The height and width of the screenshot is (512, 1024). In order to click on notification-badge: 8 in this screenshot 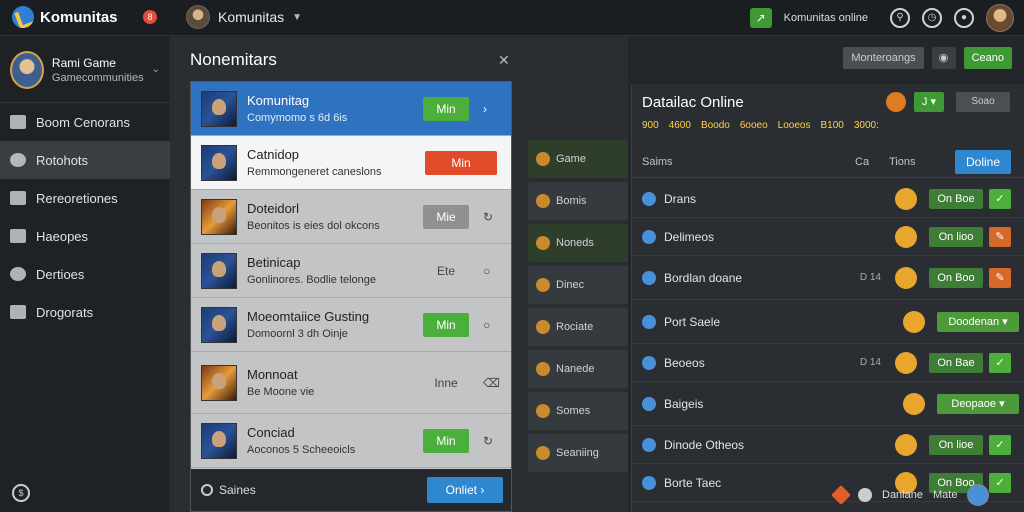, I will do `click(150, 17)`.